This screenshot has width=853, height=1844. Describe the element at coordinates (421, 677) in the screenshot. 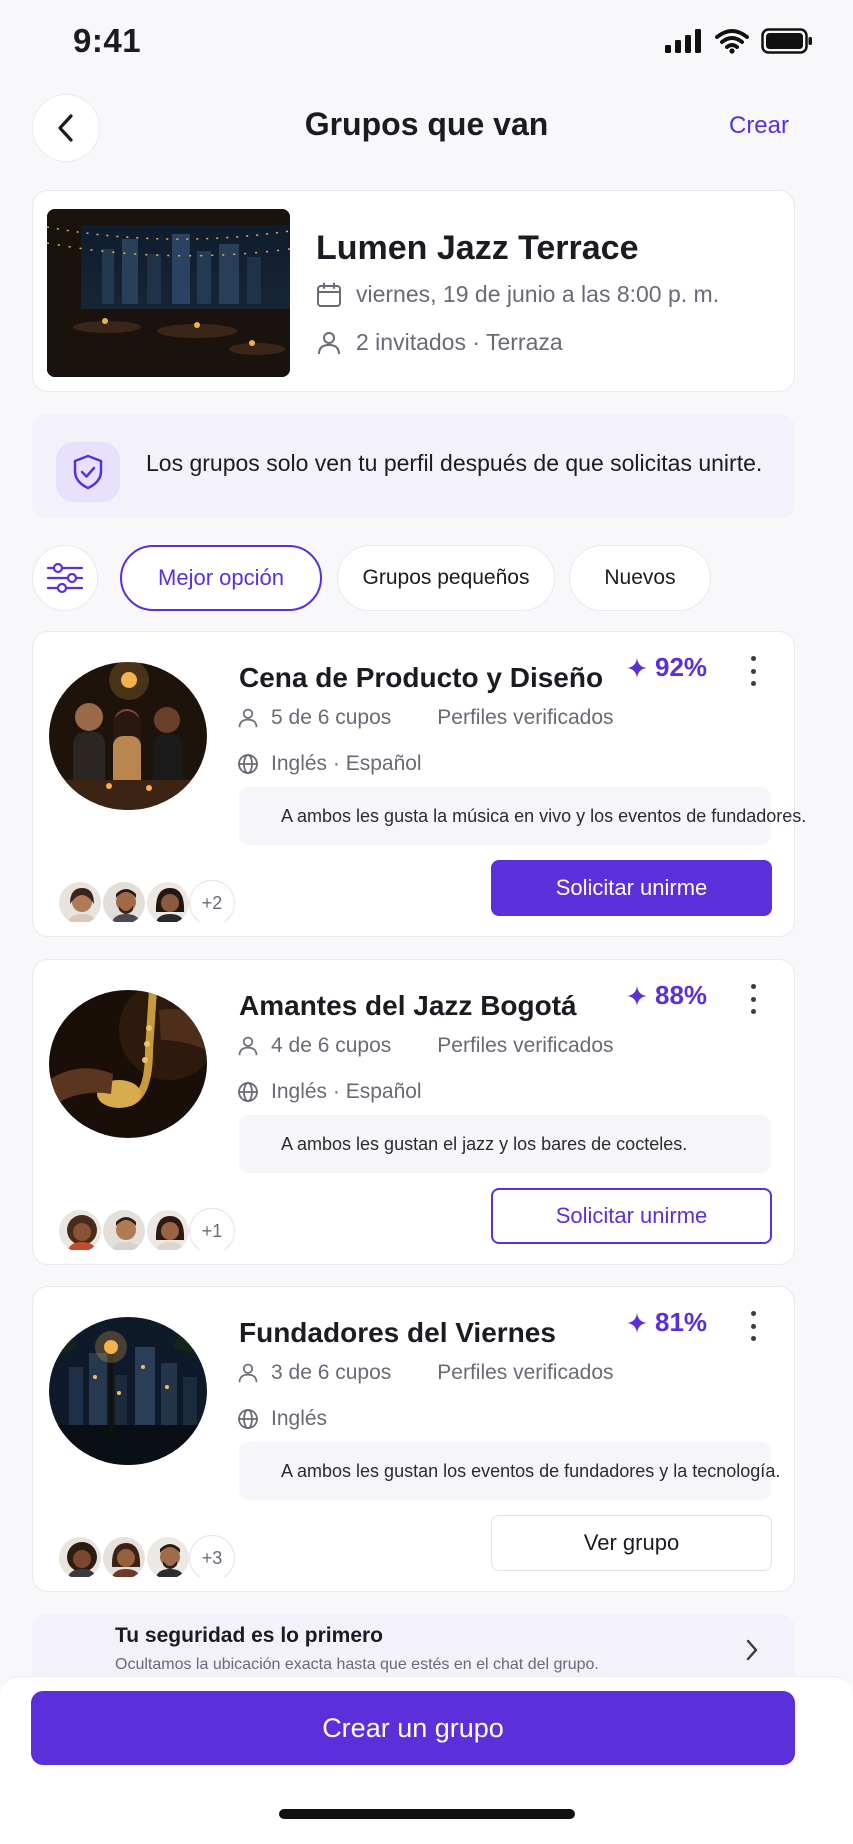

I see `group-title: Cena de Producto y Diseño` at that location.